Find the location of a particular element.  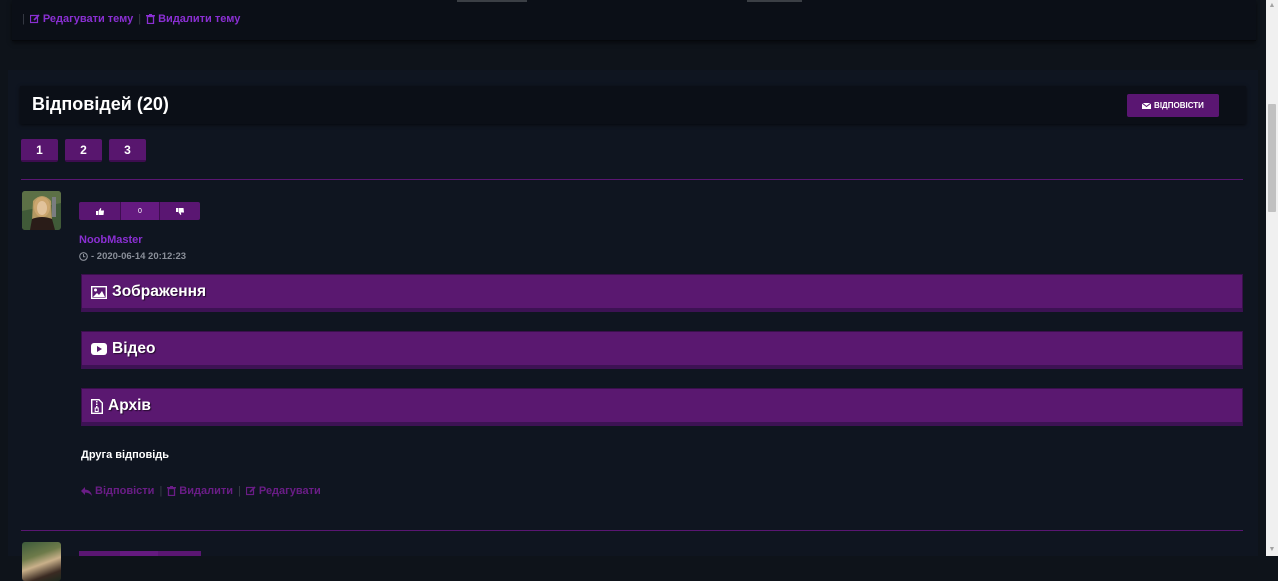

post-username: NoobMaster is located at coordinates (111, 240).